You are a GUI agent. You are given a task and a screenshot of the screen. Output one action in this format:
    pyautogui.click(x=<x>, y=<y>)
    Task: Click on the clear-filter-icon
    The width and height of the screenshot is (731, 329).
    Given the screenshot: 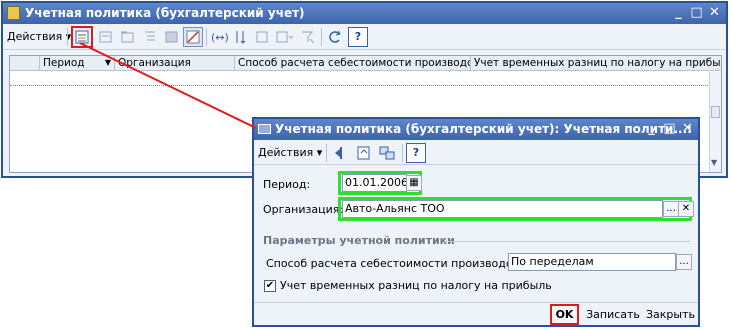 What is the action you would take?
    pyautogui.click(x=308, y=37)
    